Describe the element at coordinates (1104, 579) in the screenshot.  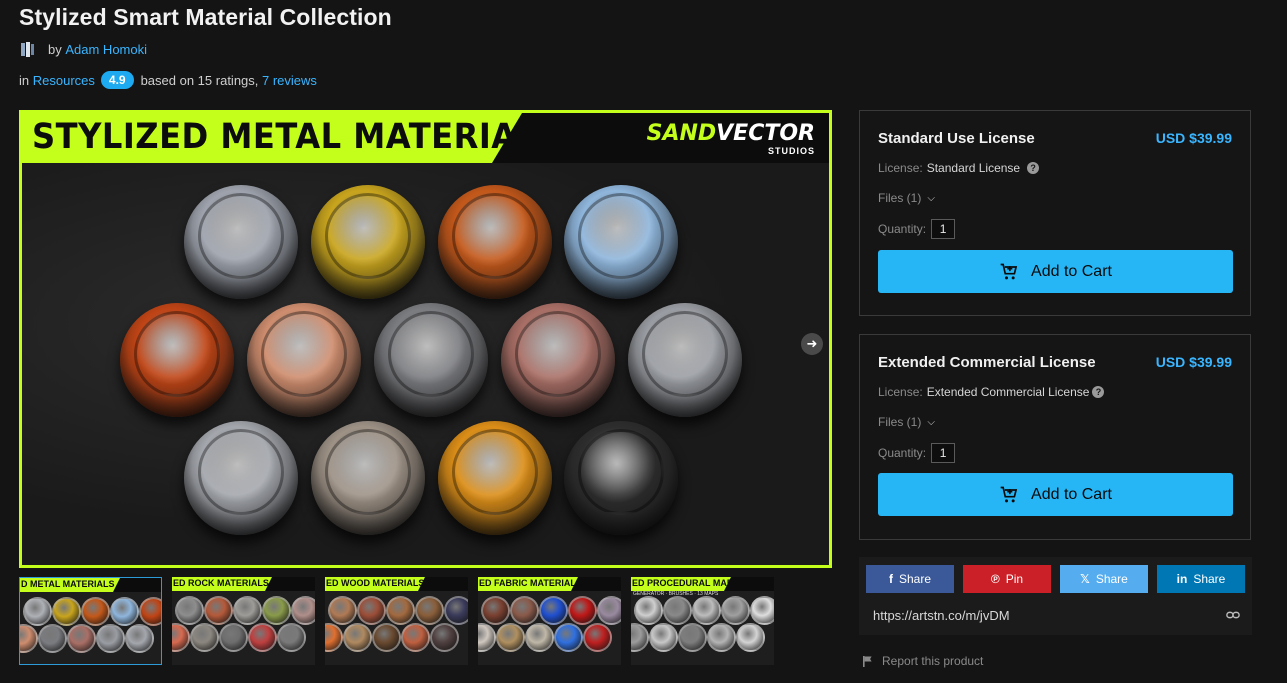
I see `x-share-button: 𝕏 Share` at that location.